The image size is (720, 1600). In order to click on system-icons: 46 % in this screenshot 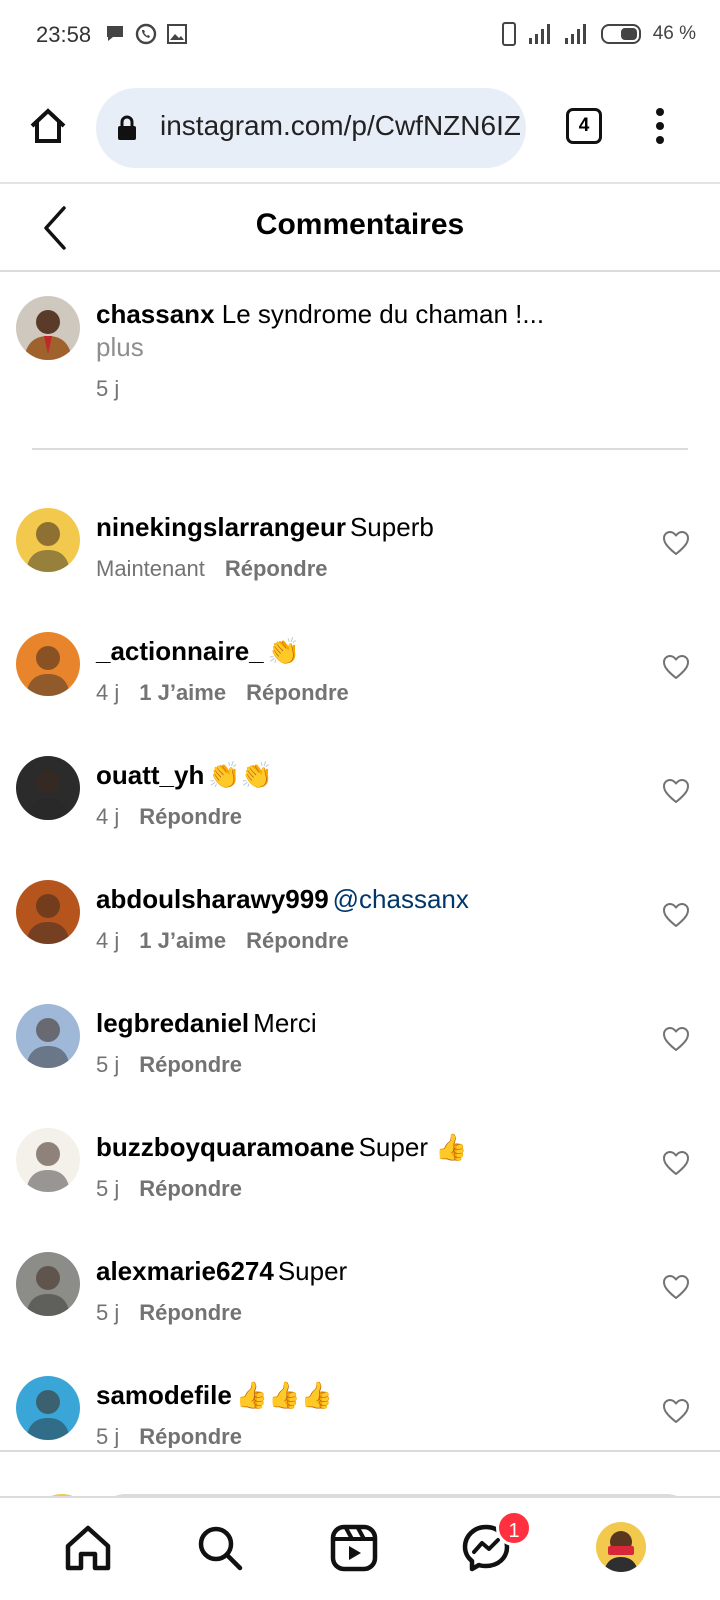, I will do `click(598, 34)`.